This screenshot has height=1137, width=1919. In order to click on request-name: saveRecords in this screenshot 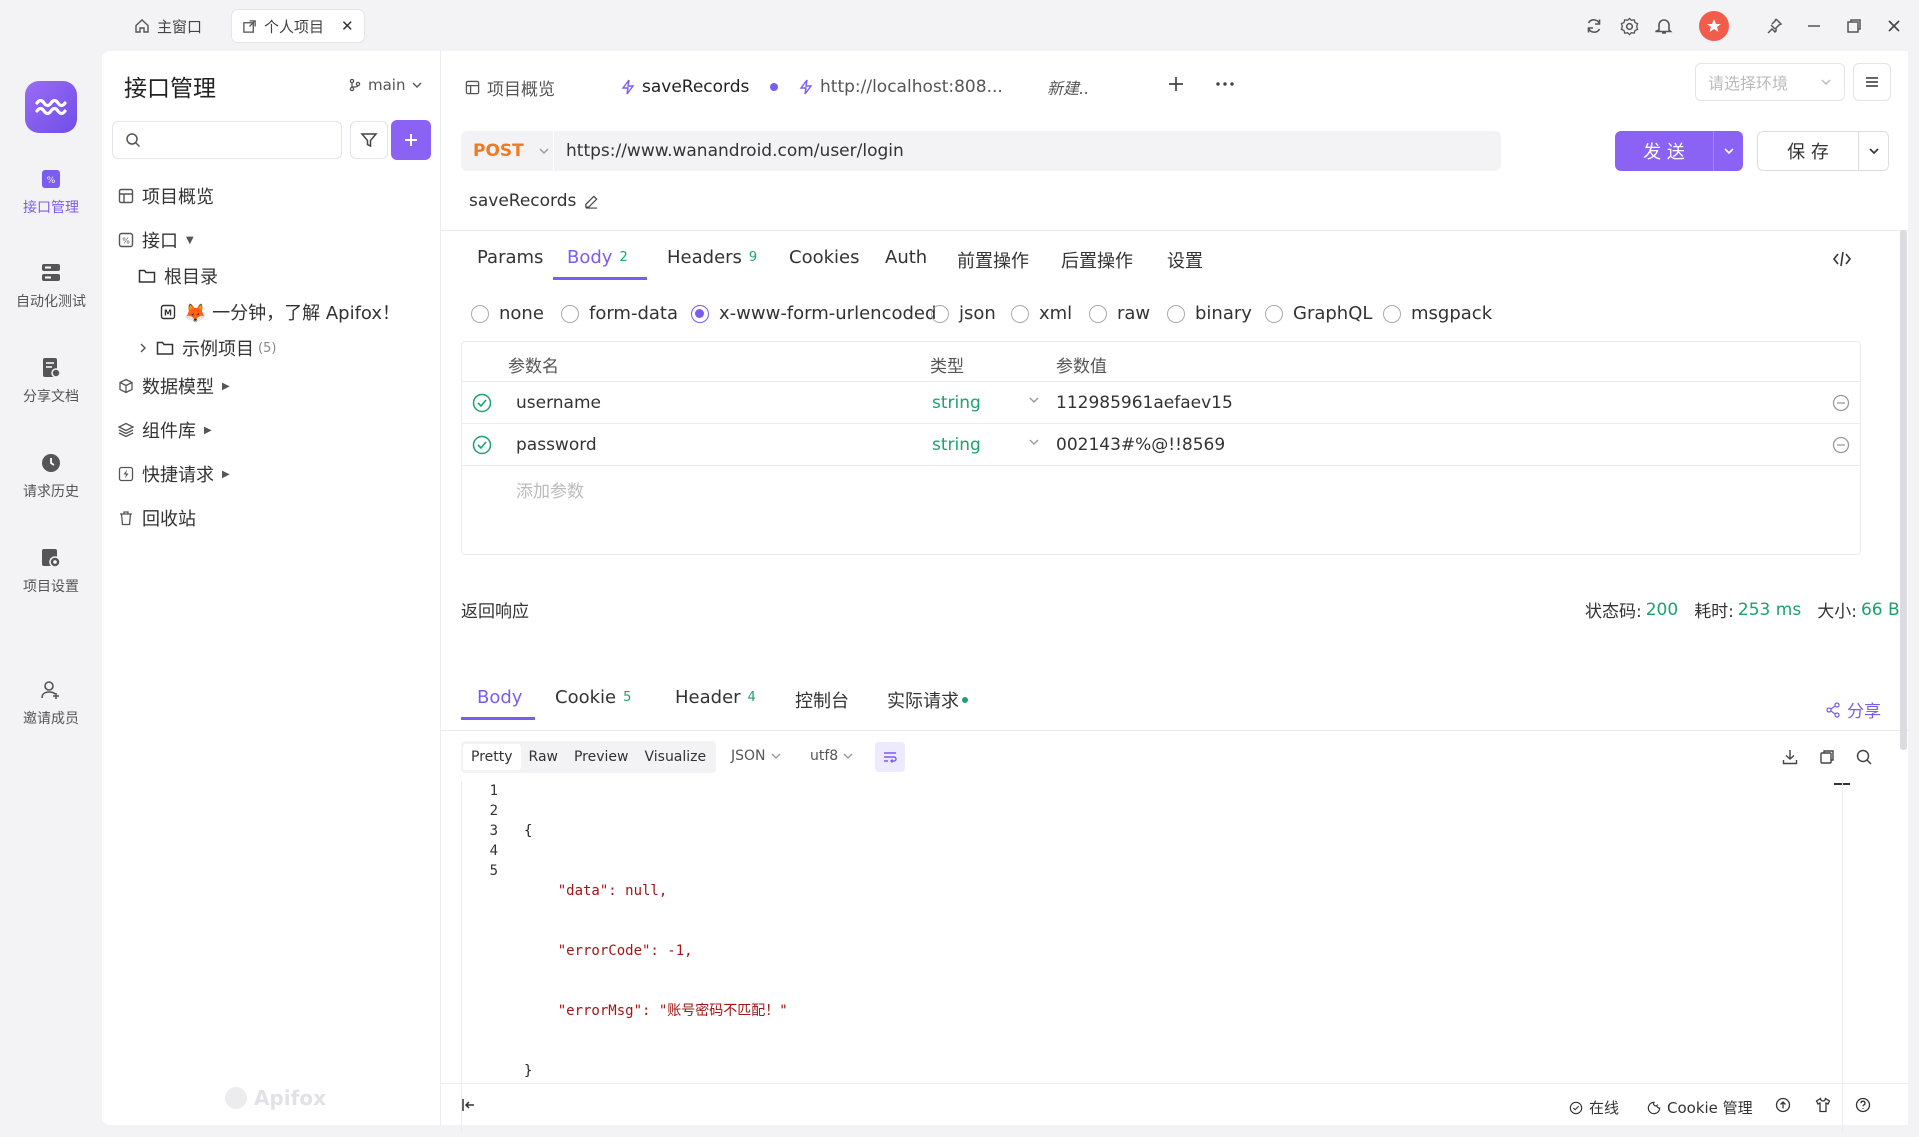, I will do `click(534, 201)`.